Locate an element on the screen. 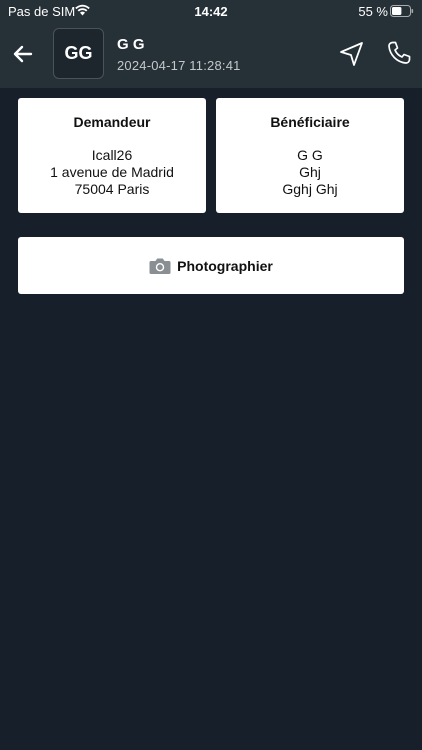  phone-icon is located at coordinates (399, 52).